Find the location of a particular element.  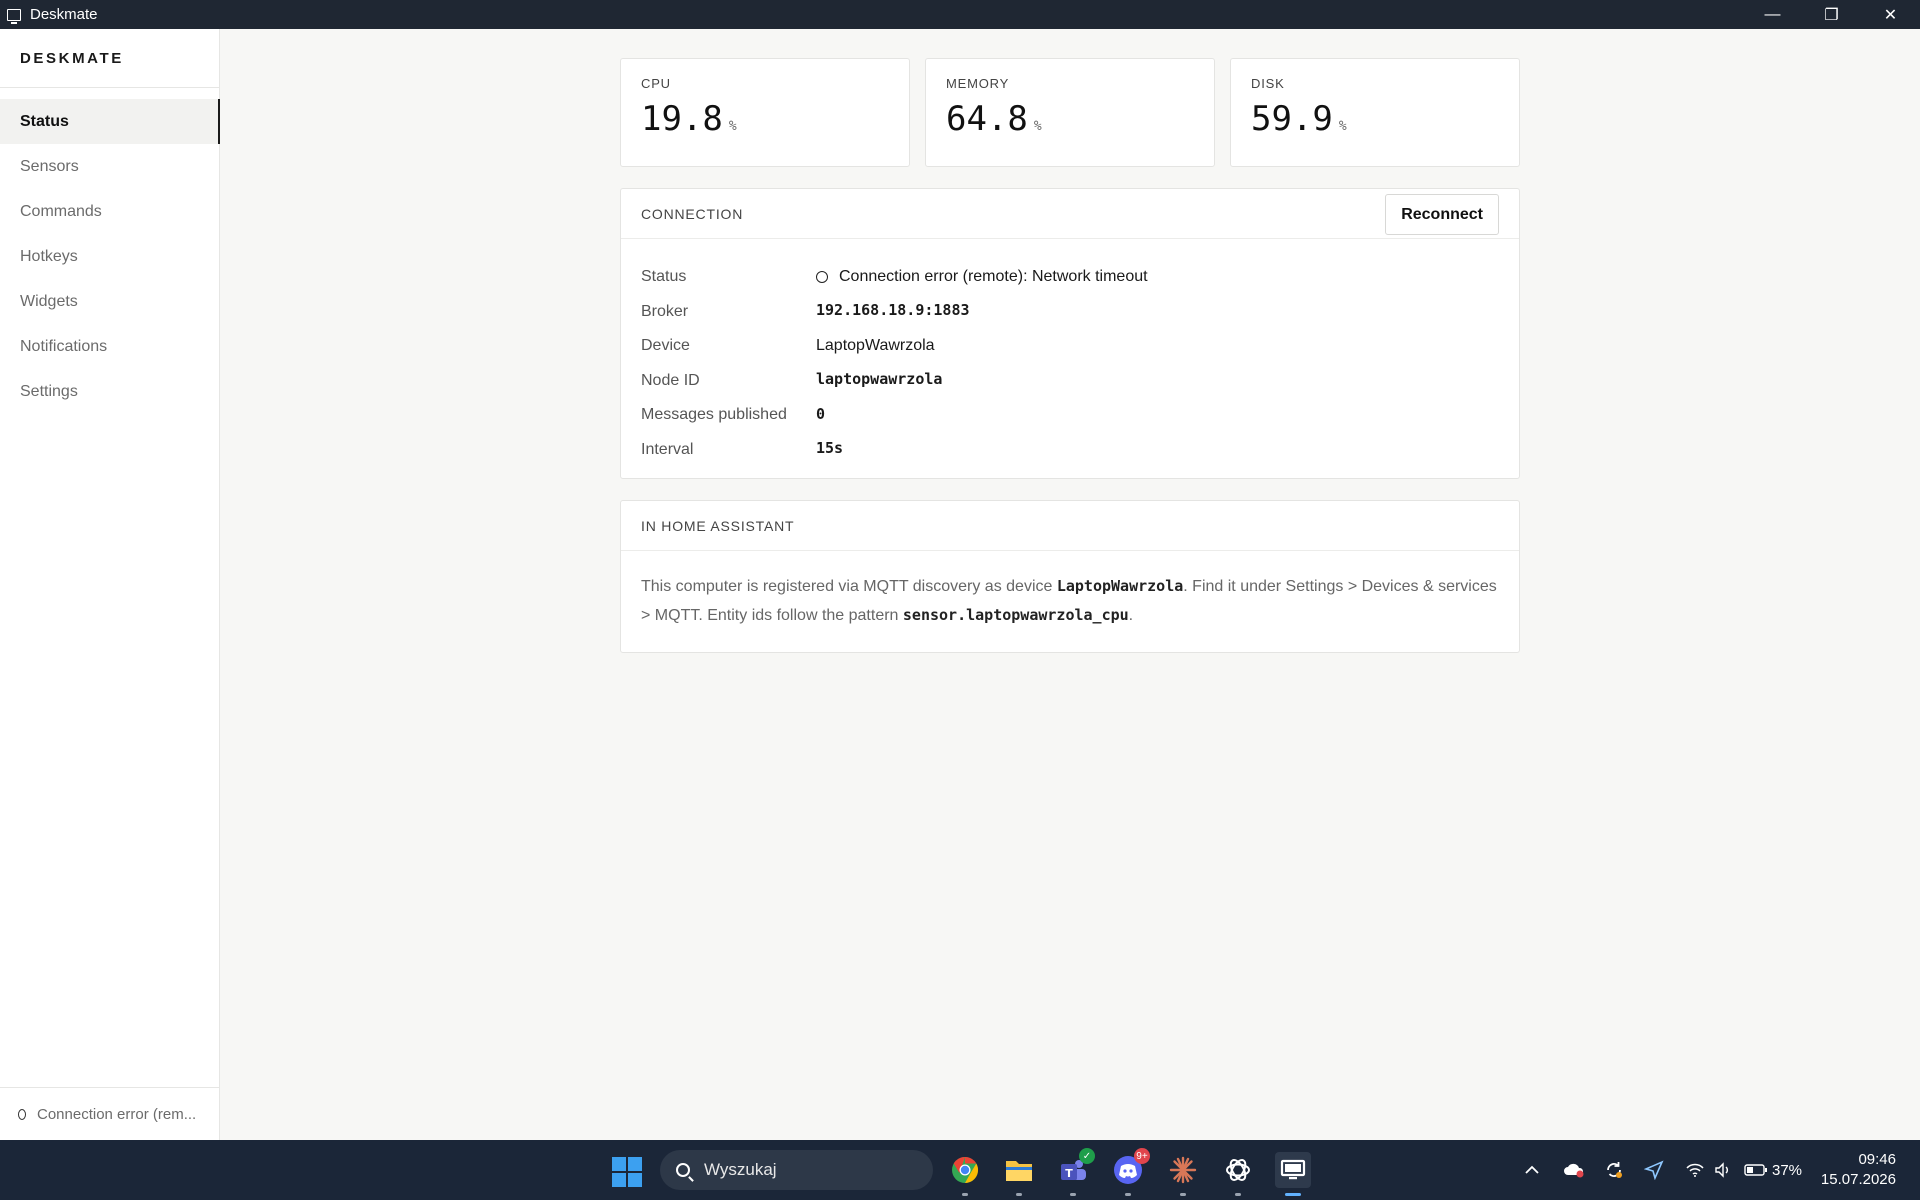

teams-check-icon: ✓ is located at coordinates (1087, 1156).